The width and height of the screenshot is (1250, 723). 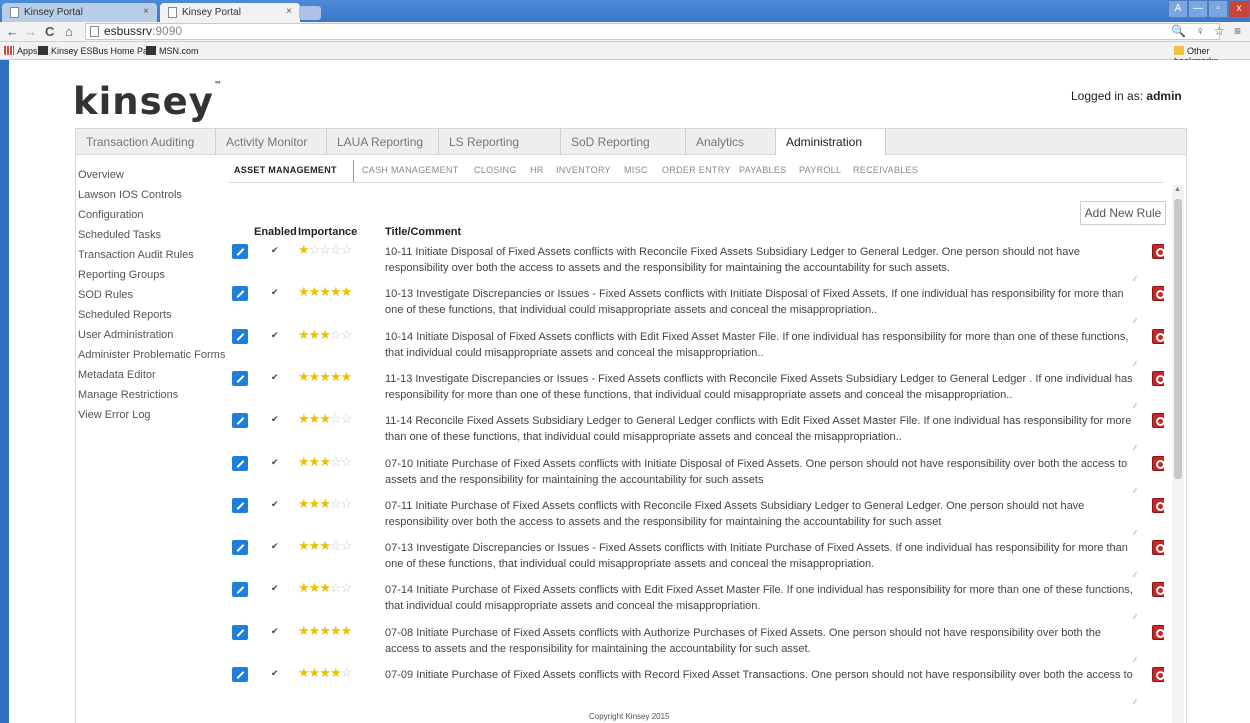 What do you see at coordinates (831, 142) in the screenshot?
I see `tab-administration: Administration` at bounding box center [831, 142].